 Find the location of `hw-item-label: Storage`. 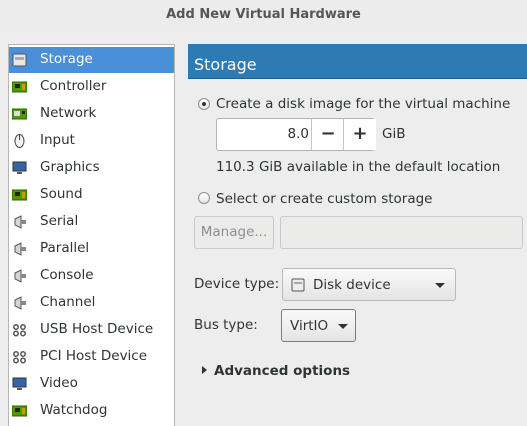

hw-item-label: Storage is located at coordinates (66, 59).